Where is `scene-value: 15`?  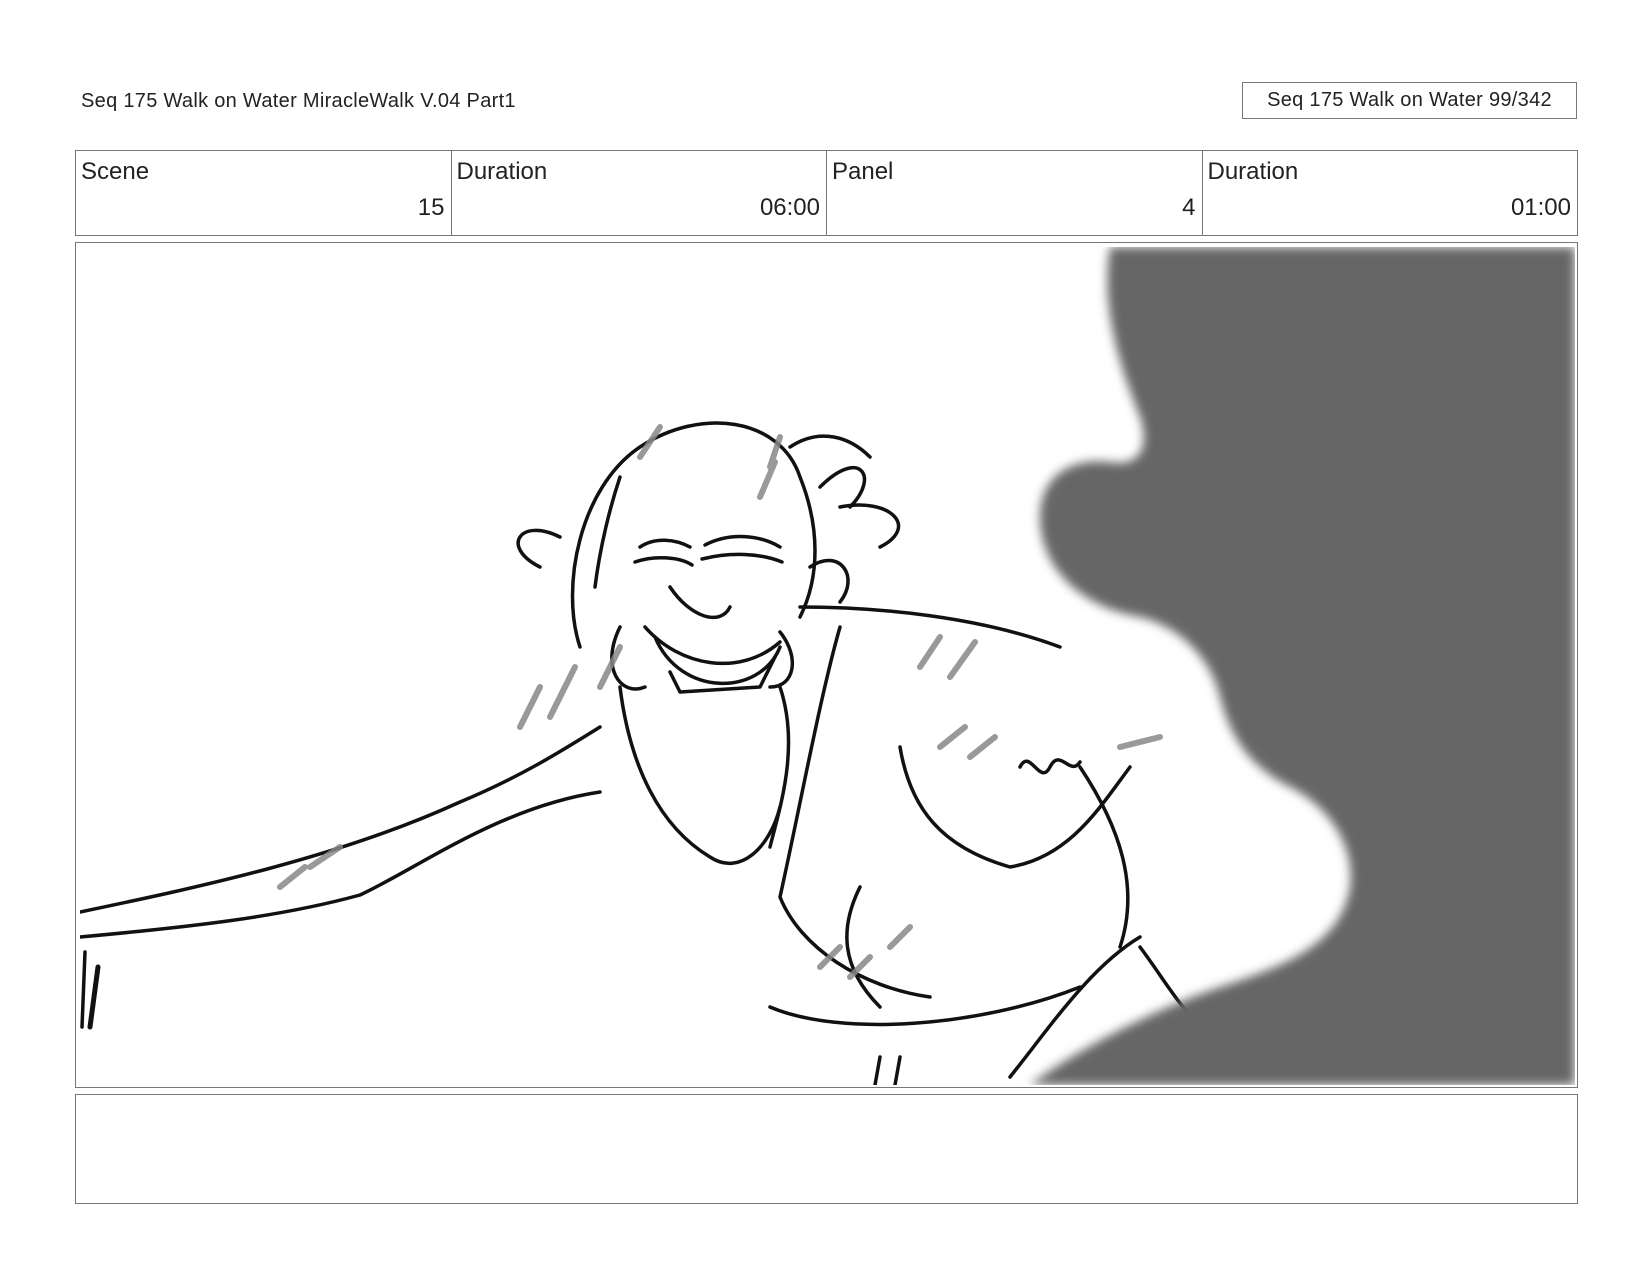
scene-value: 15 is located at coordinates (431, 207).